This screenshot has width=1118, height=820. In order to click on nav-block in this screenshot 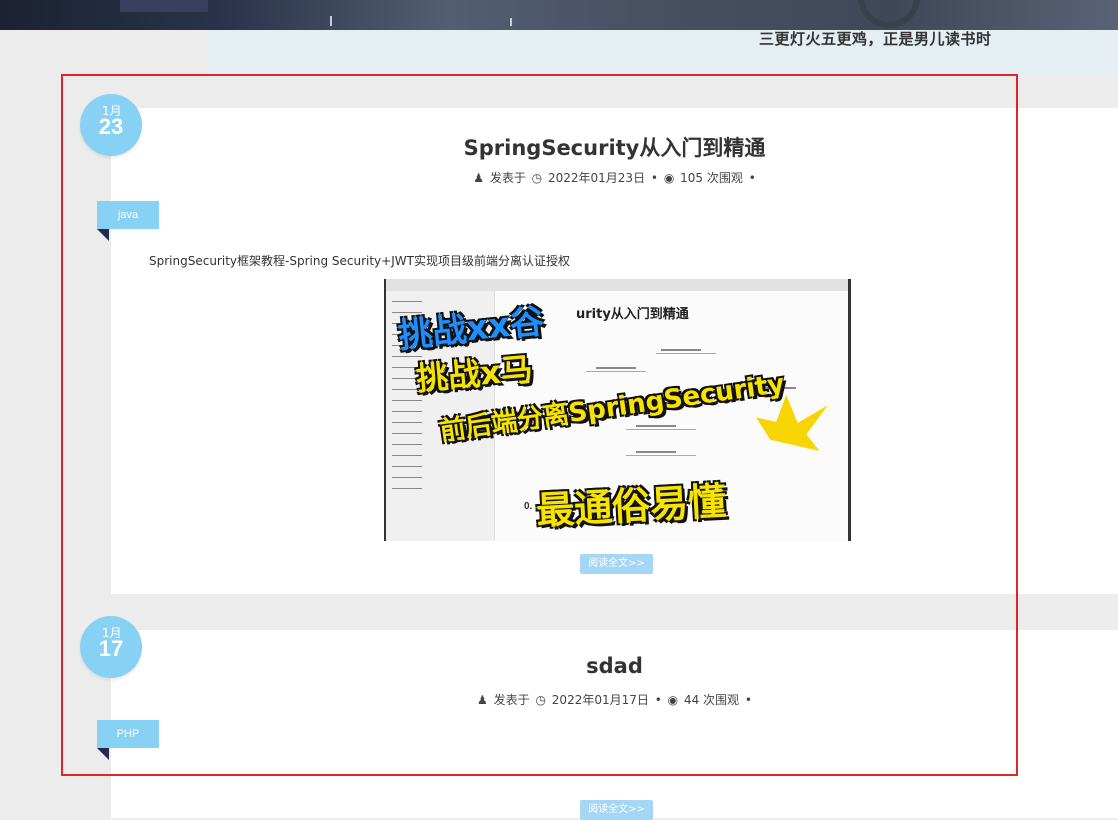, I will do `click(164, 6)`.